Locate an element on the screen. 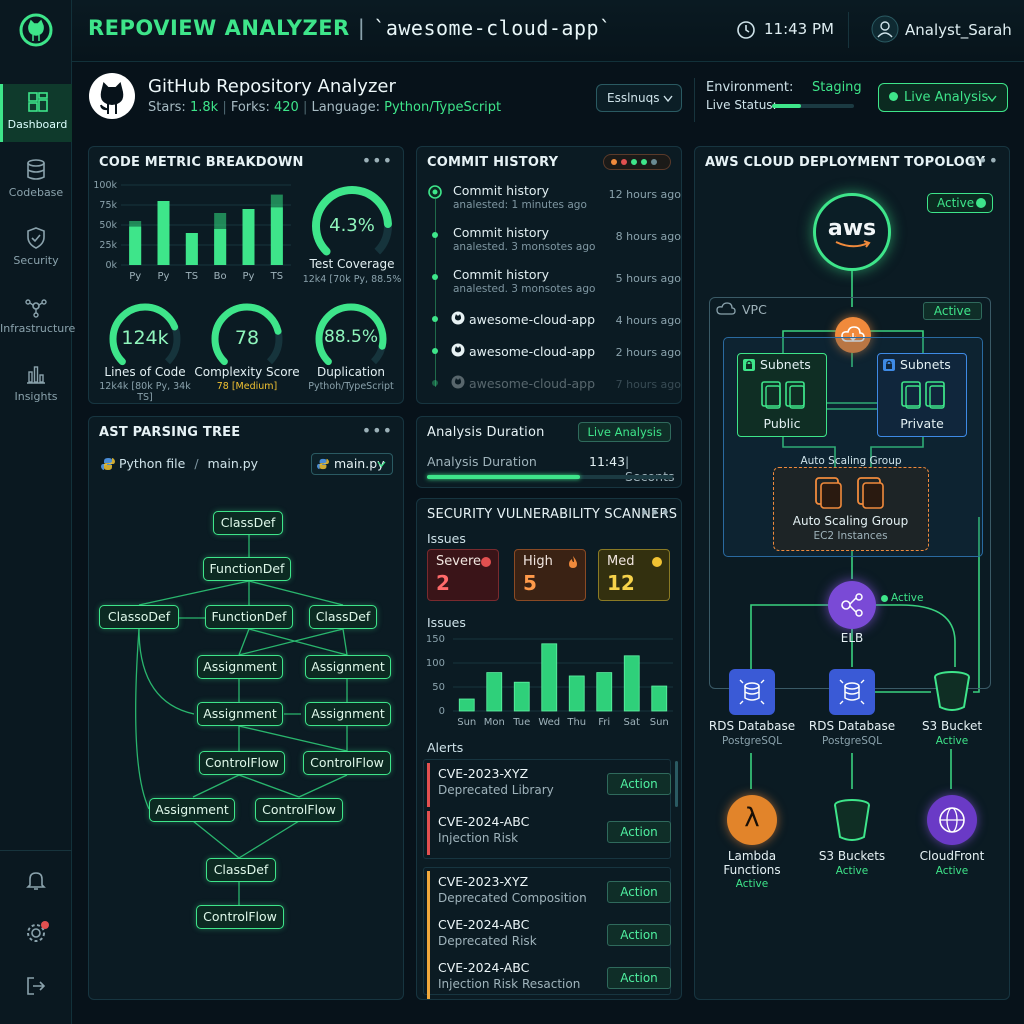  x-tick-label: Mon is located at coordinates (494, 722).